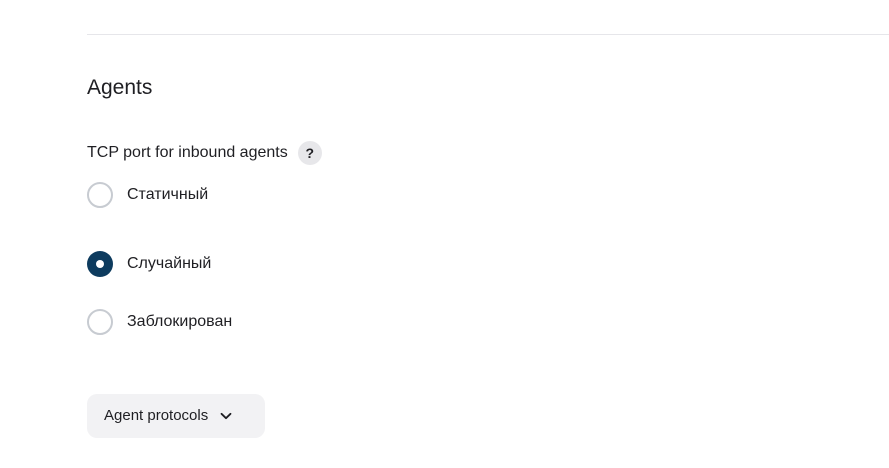 This screenshot has width=889, height=468. I want to click on radio-dot, so click(100, 264).